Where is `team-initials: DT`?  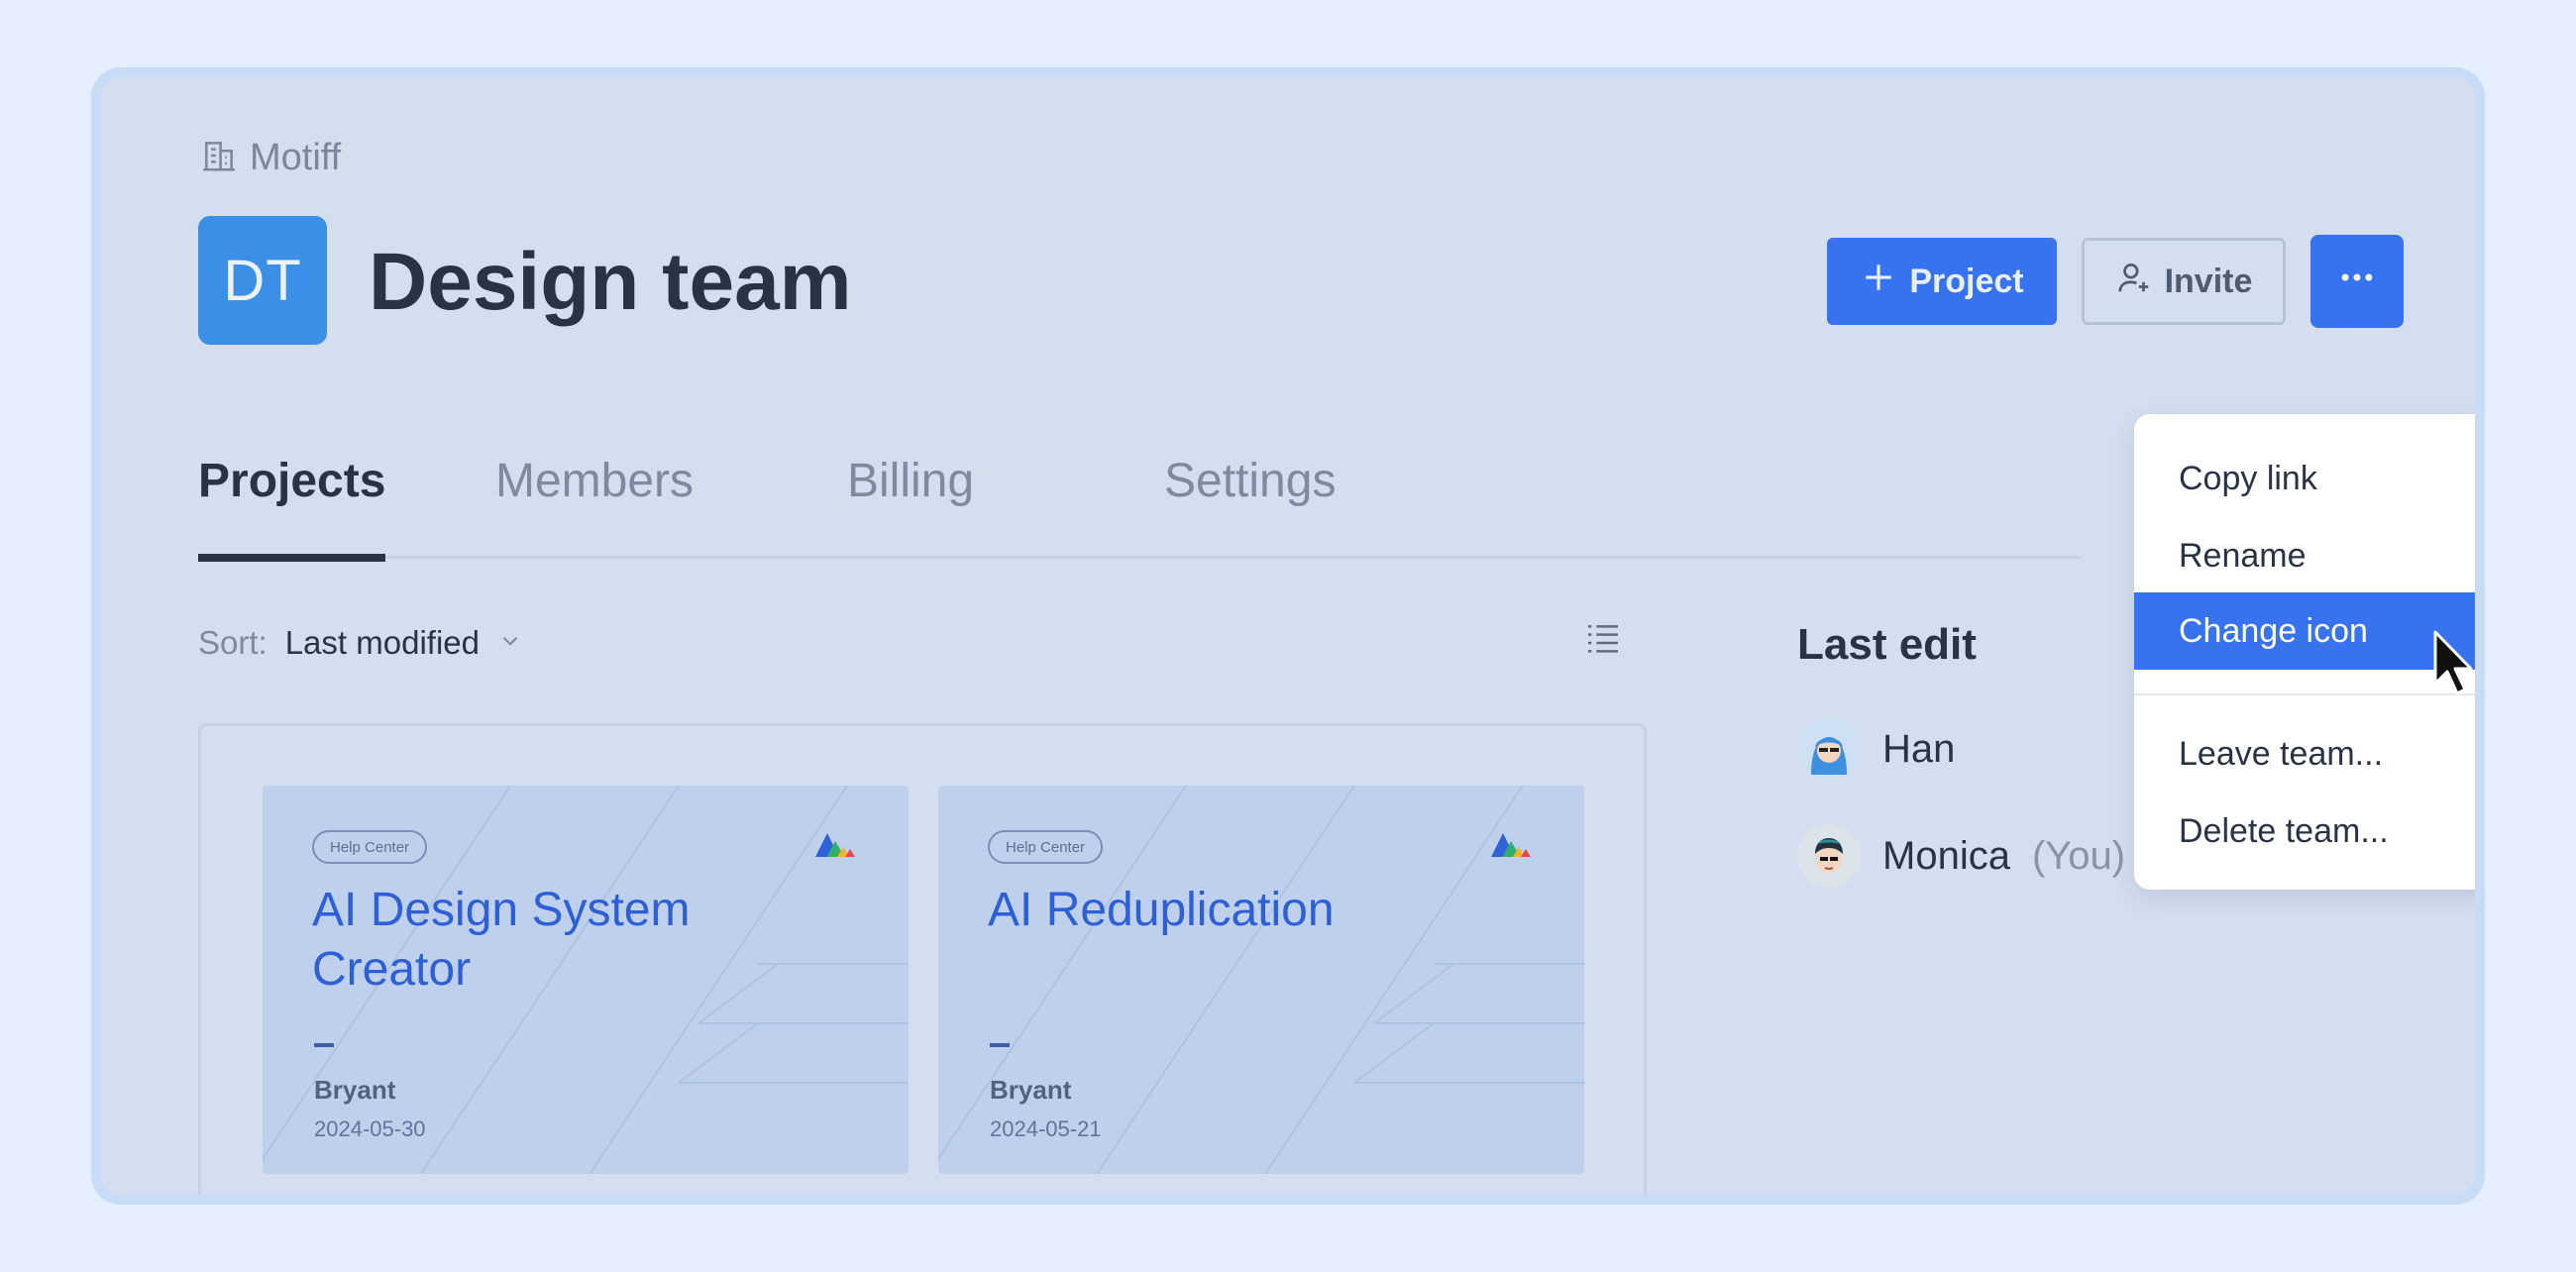
team-initials: DT is located at coordinates (262, 280).